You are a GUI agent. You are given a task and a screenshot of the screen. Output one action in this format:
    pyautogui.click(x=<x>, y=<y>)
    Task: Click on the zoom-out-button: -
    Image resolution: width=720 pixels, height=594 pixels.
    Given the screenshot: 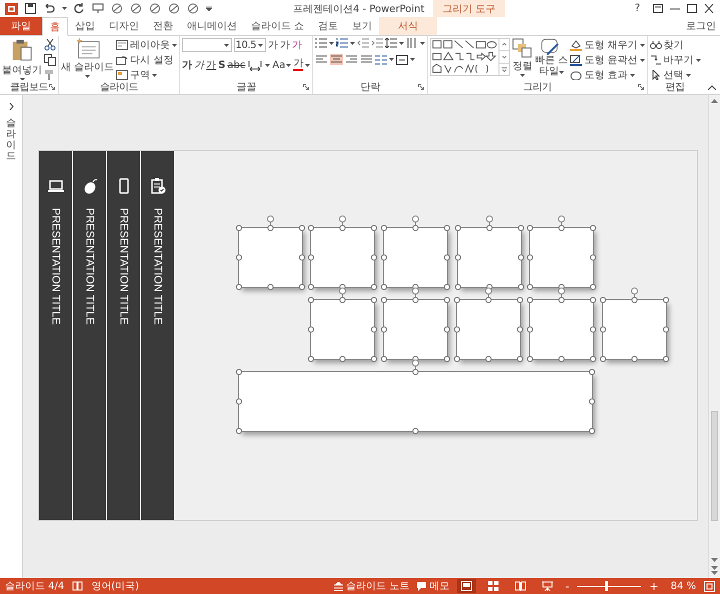 What is the action you would take?
    pyautogui.click(x=567, y=586)
    